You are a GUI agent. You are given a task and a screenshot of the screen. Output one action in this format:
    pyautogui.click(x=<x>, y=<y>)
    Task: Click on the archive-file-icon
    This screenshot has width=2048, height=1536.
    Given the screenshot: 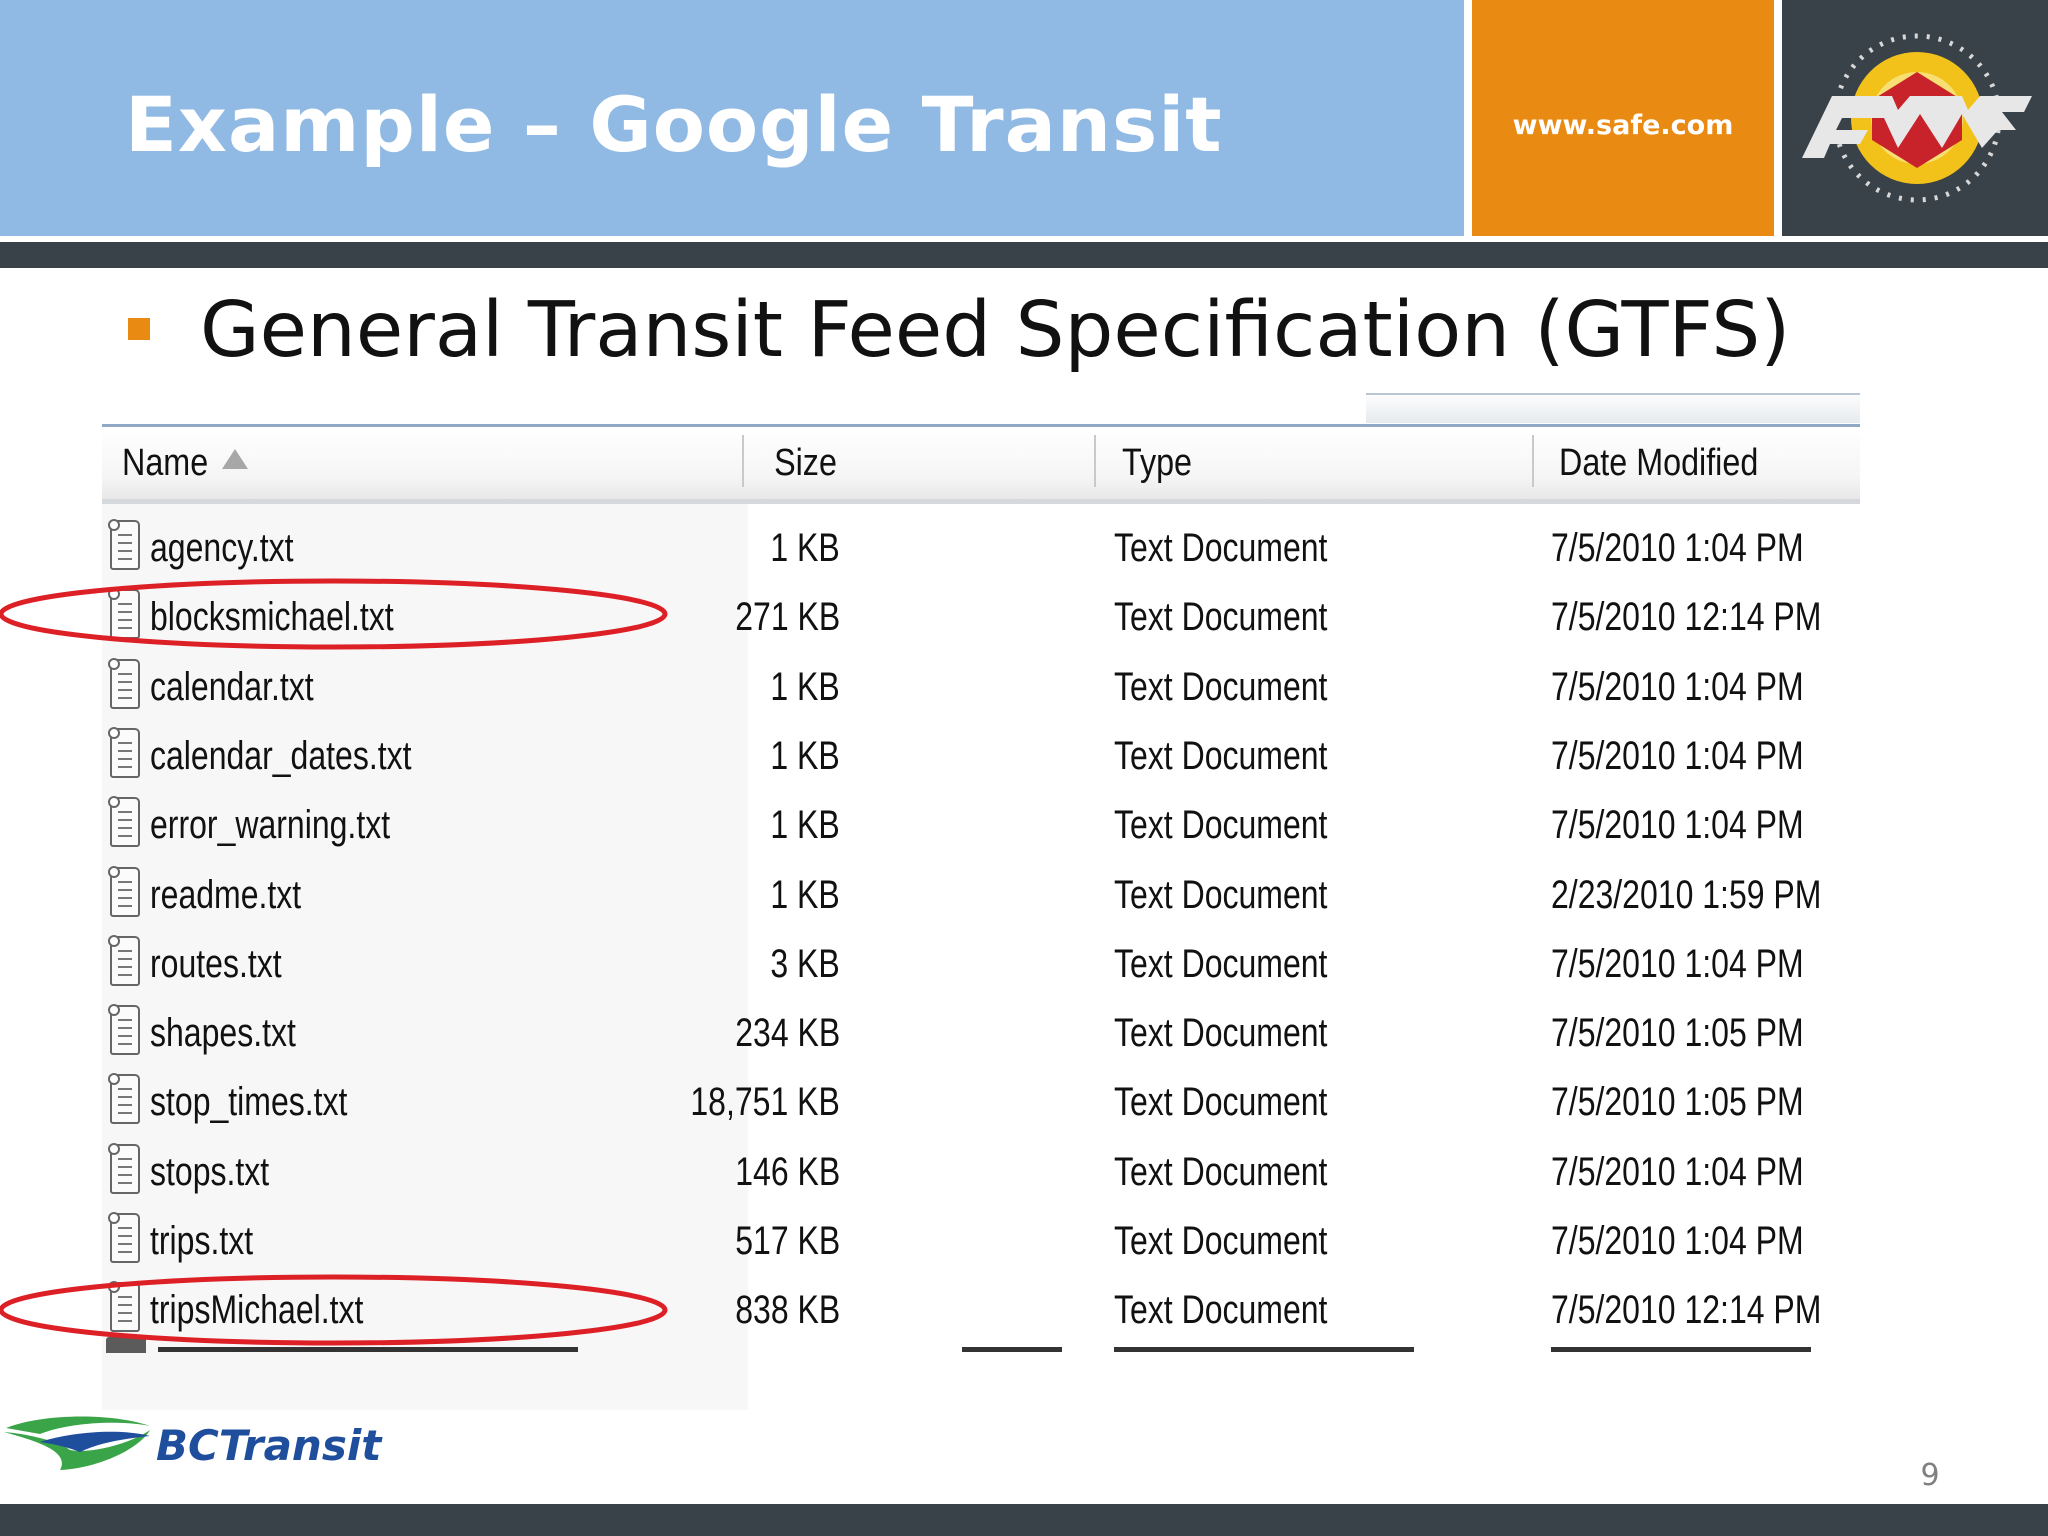 What is the action you would take?
    pyautogui.click(x=126, y=1345)
    